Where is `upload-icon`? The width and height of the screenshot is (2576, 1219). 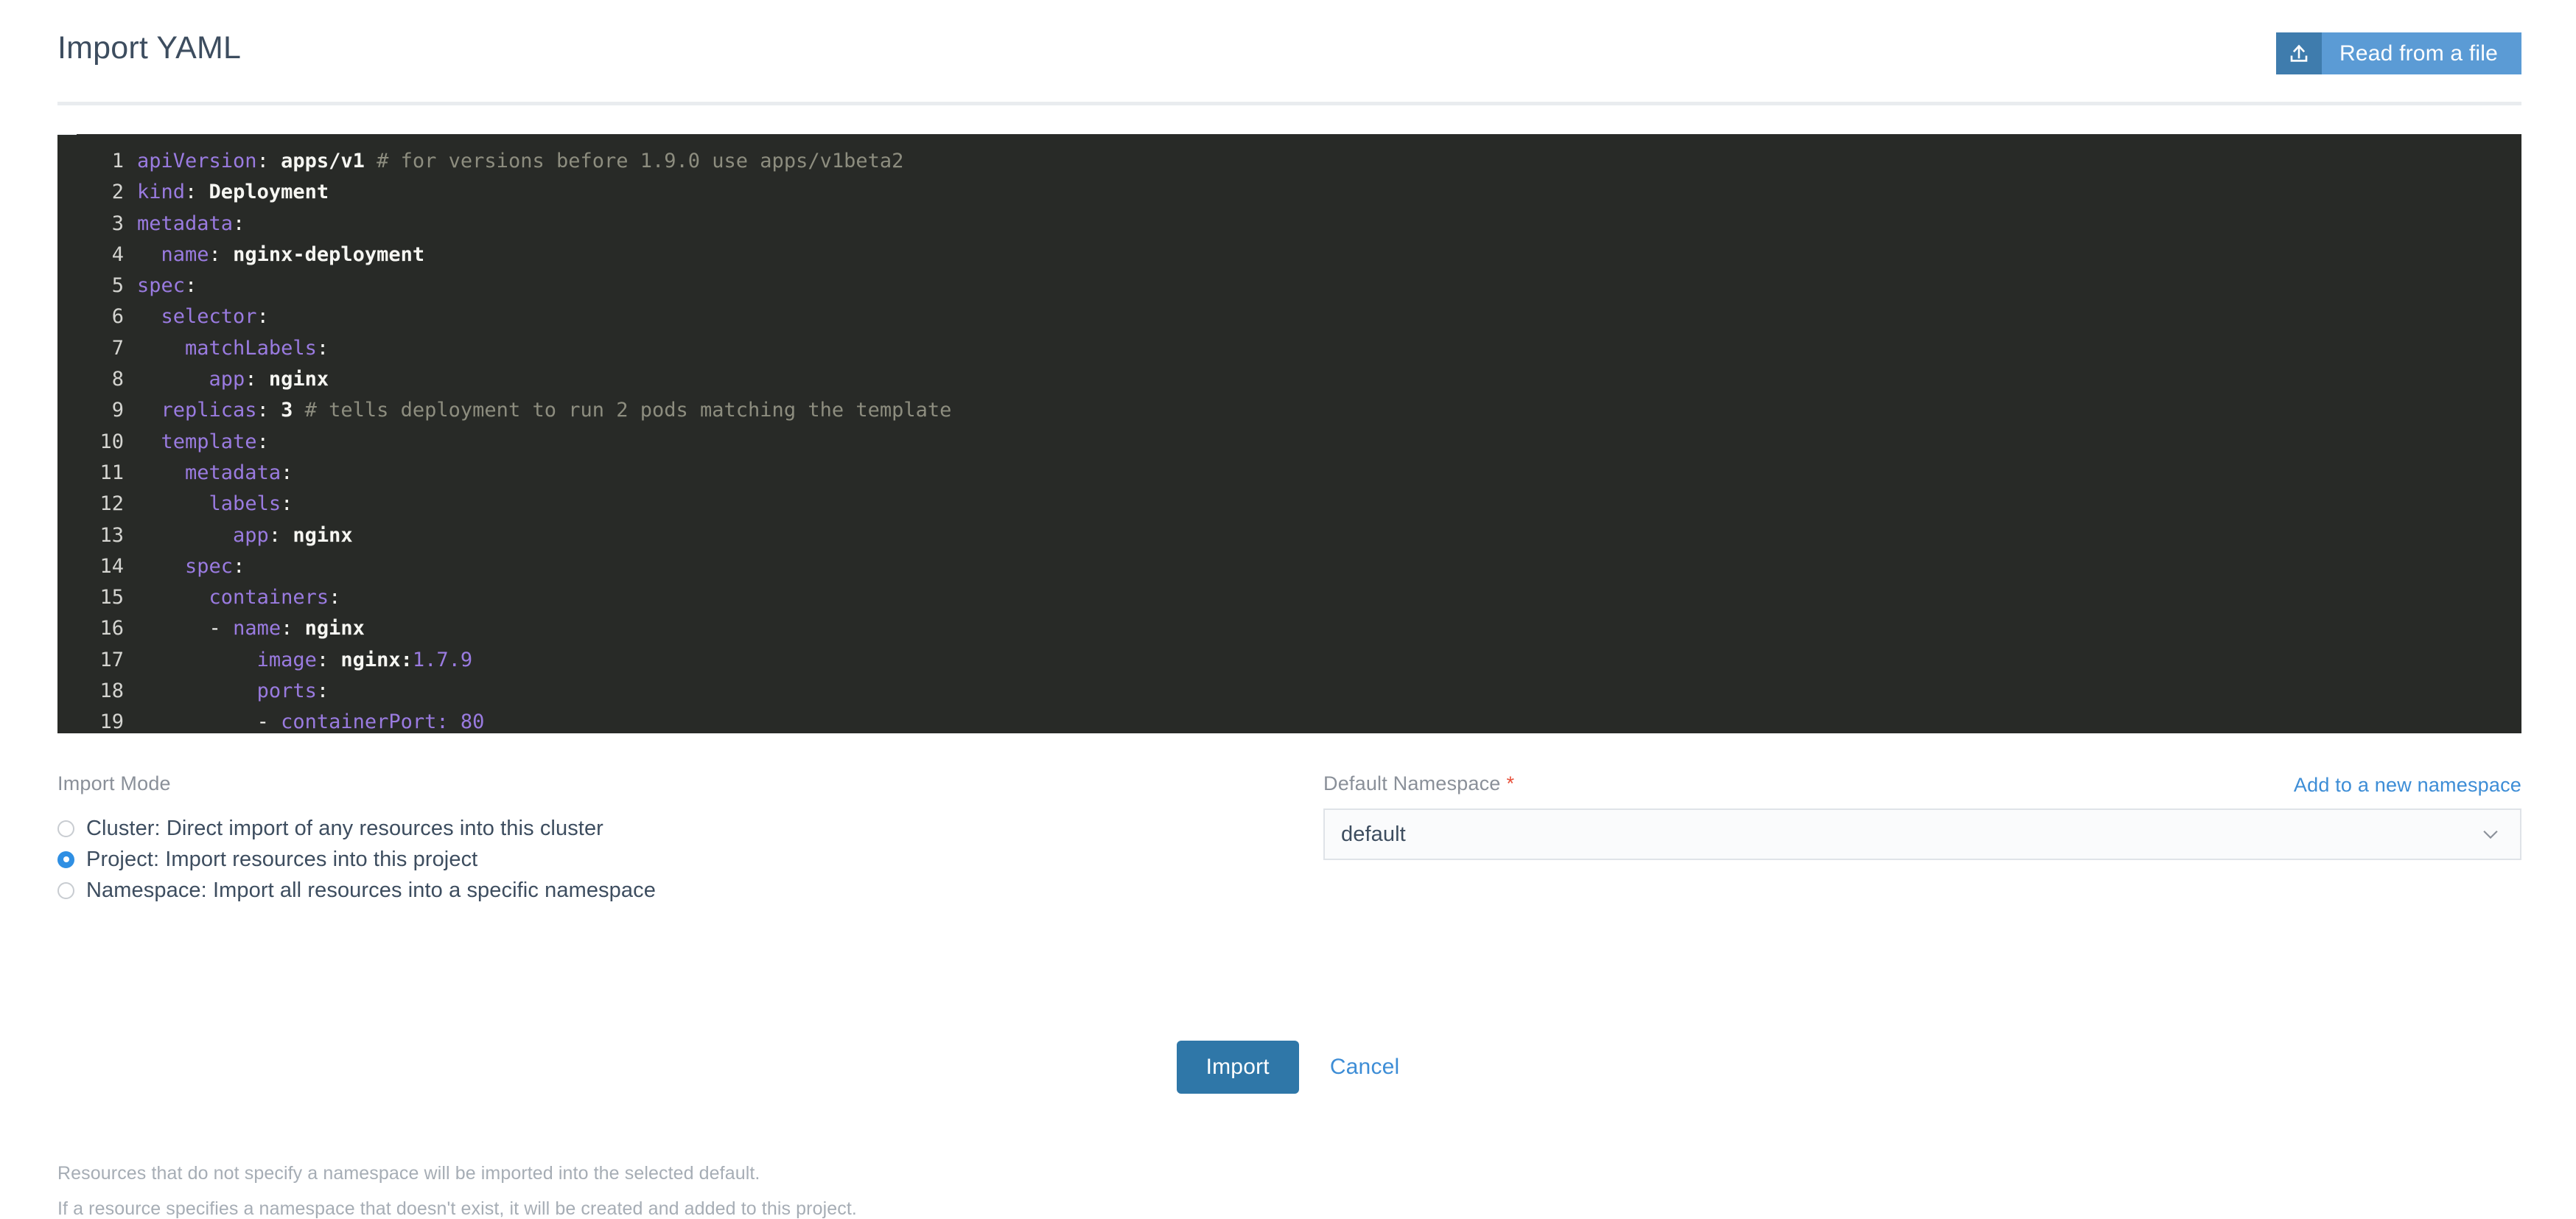 upload-icon is located at coordinates (2299, 53).